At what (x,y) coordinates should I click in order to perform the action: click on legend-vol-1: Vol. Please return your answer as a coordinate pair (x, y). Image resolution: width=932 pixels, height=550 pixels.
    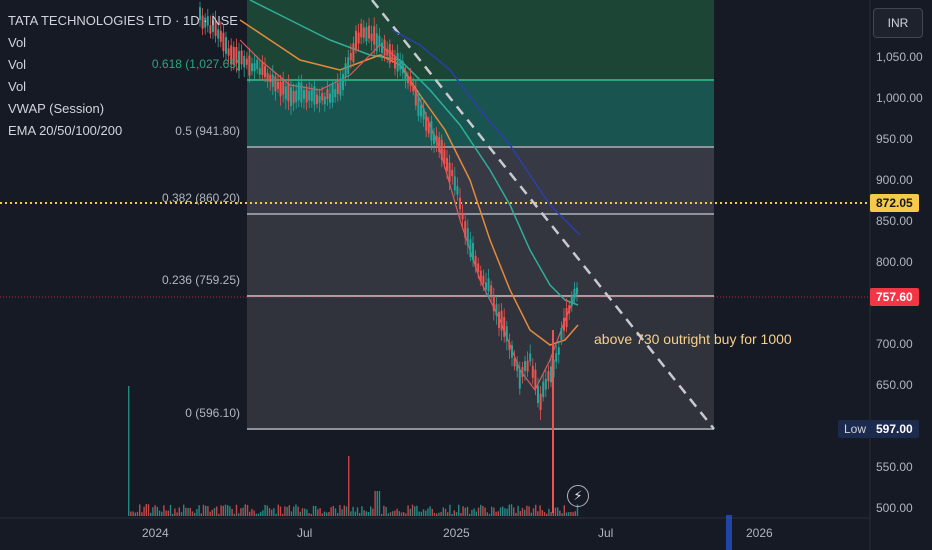
    Looking at the image, I should click on (123, 43).